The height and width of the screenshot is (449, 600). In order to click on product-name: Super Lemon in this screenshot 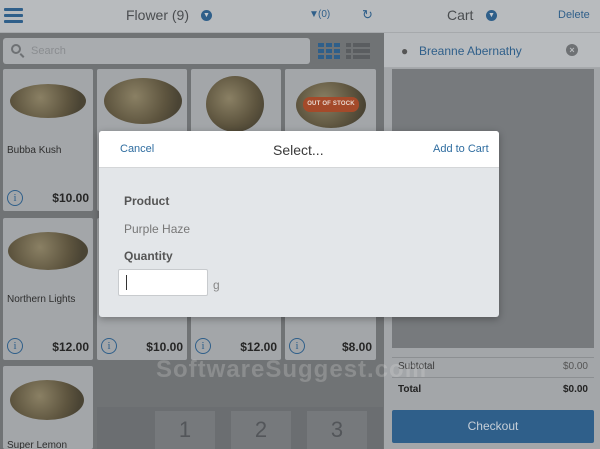, I will do `click(37, 444)`.